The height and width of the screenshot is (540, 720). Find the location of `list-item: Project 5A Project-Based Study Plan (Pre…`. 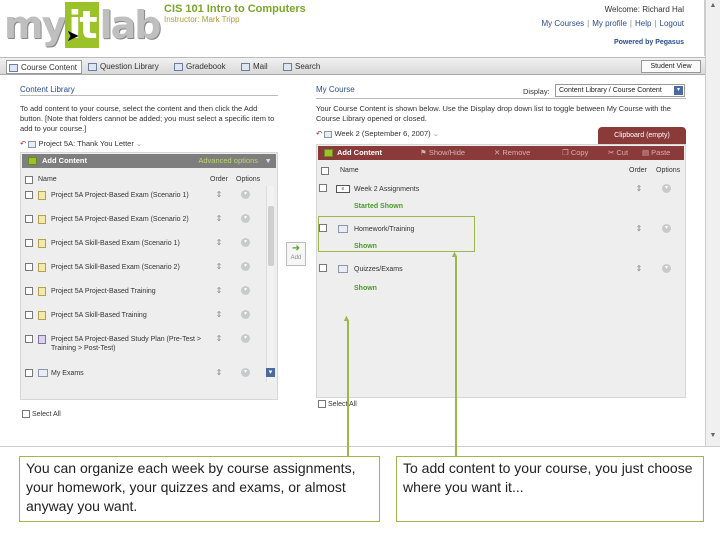

list-item: Project 5A Project-Based Study Plan (Pre… is located at coordinates (144, 346).